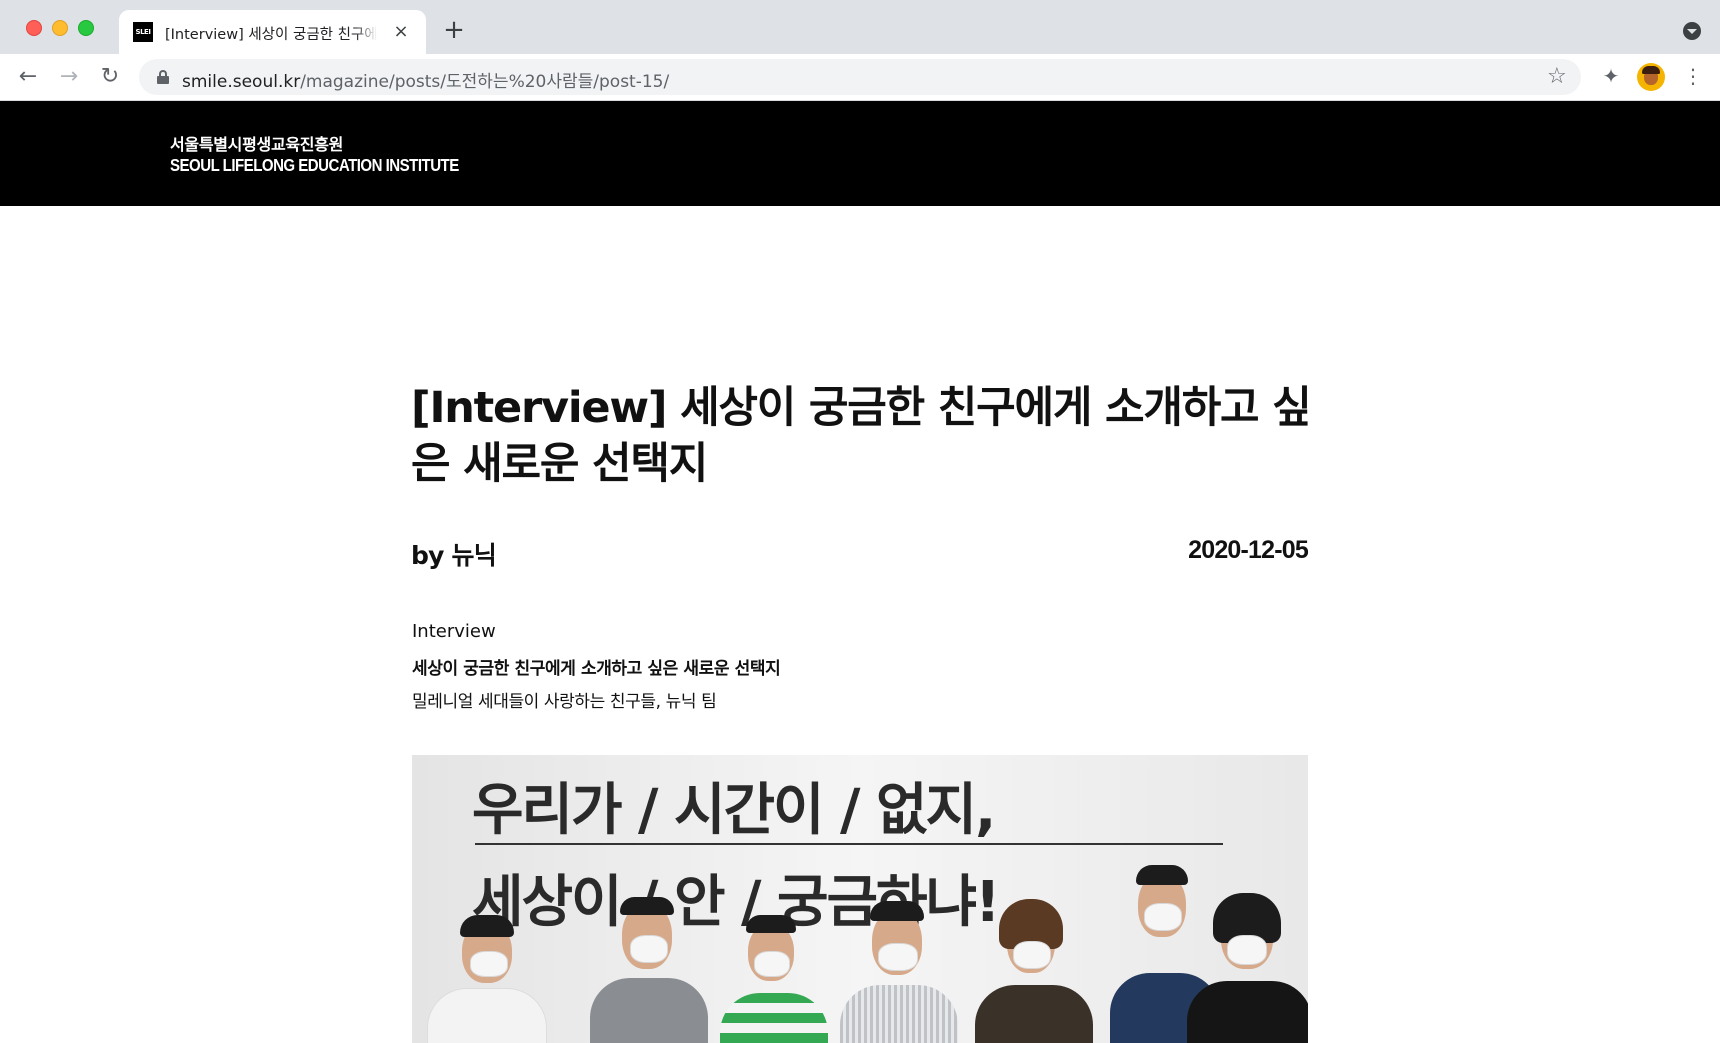 The width and height of the screenshot is (1720, 1043). Describe the element at coordinates (454, 555) in the screenshot. I see `post-author: by 뉴닉` at that location.